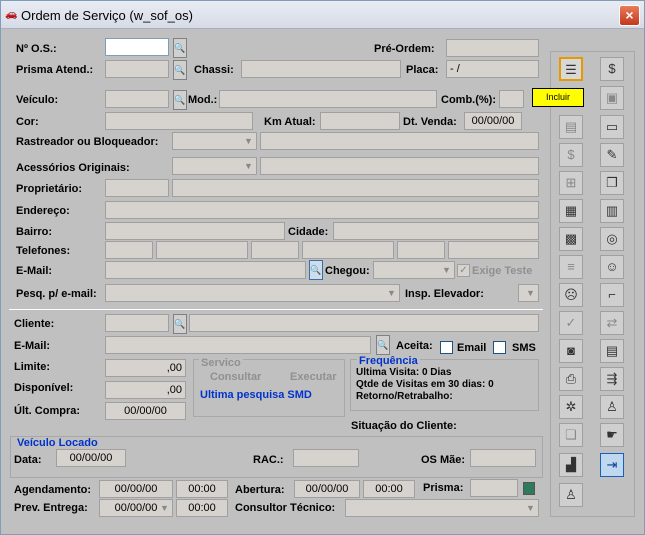  Describe the element at coordinates (612, 407) in the screenshot. I see `stamp-icon: ♙` at that location.